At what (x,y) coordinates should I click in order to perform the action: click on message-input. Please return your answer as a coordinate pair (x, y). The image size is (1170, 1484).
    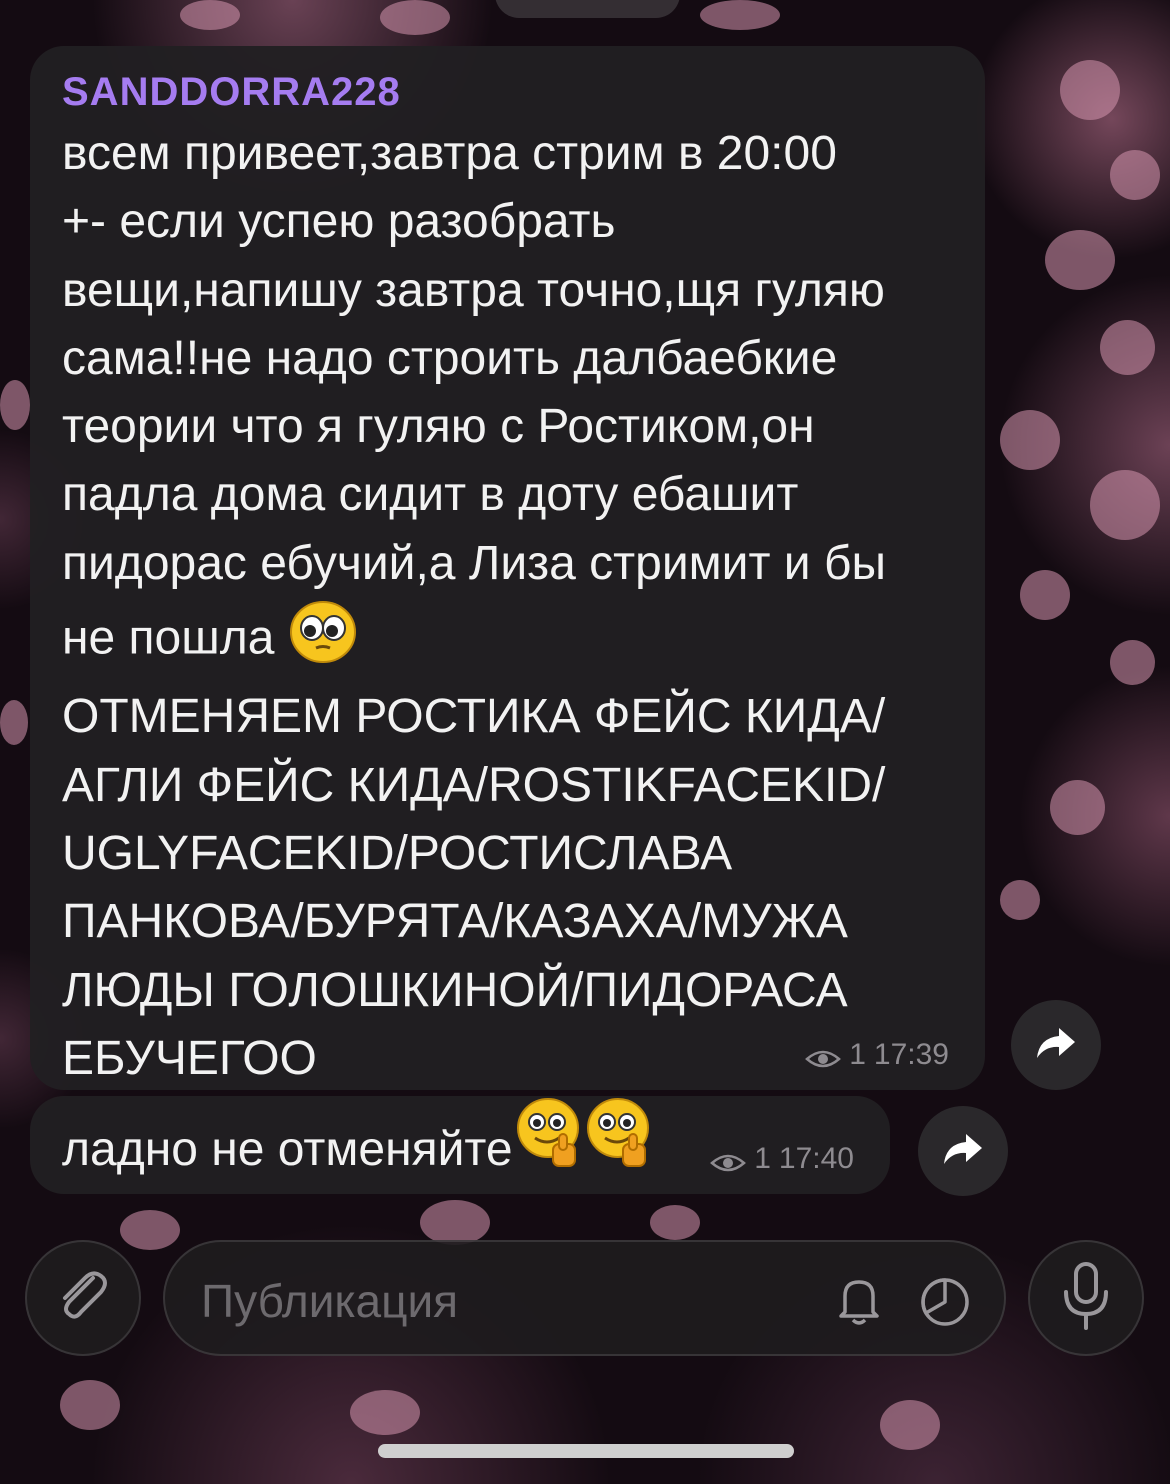
    Looking at the image, I should click on (501, 1301).